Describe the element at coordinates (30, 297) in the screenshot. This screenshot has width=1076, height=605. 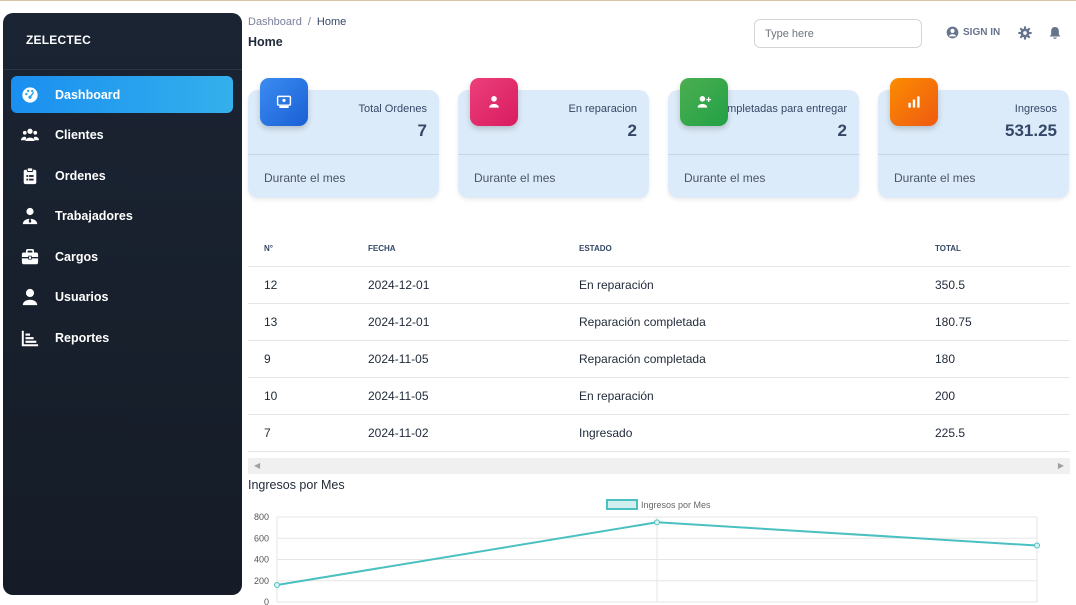
I see `user-icon` at that location.